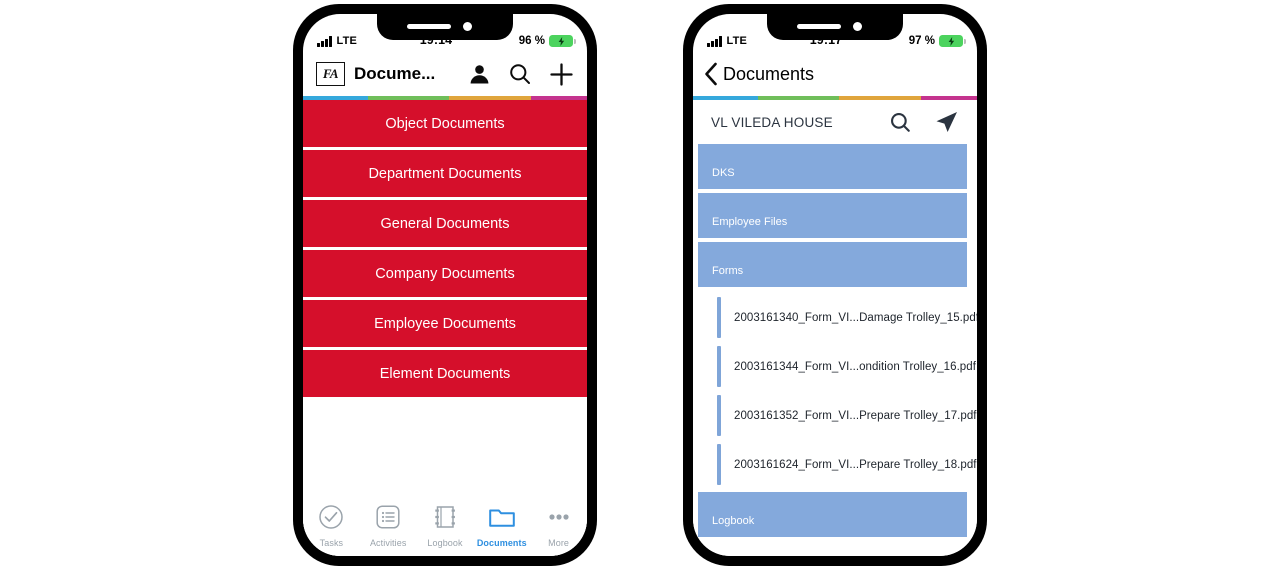  Describe the element at coordinates (835, 122) in the screenshot. I see `breadcrumb-search-row: VL VILEDA HOUSE` at that location.